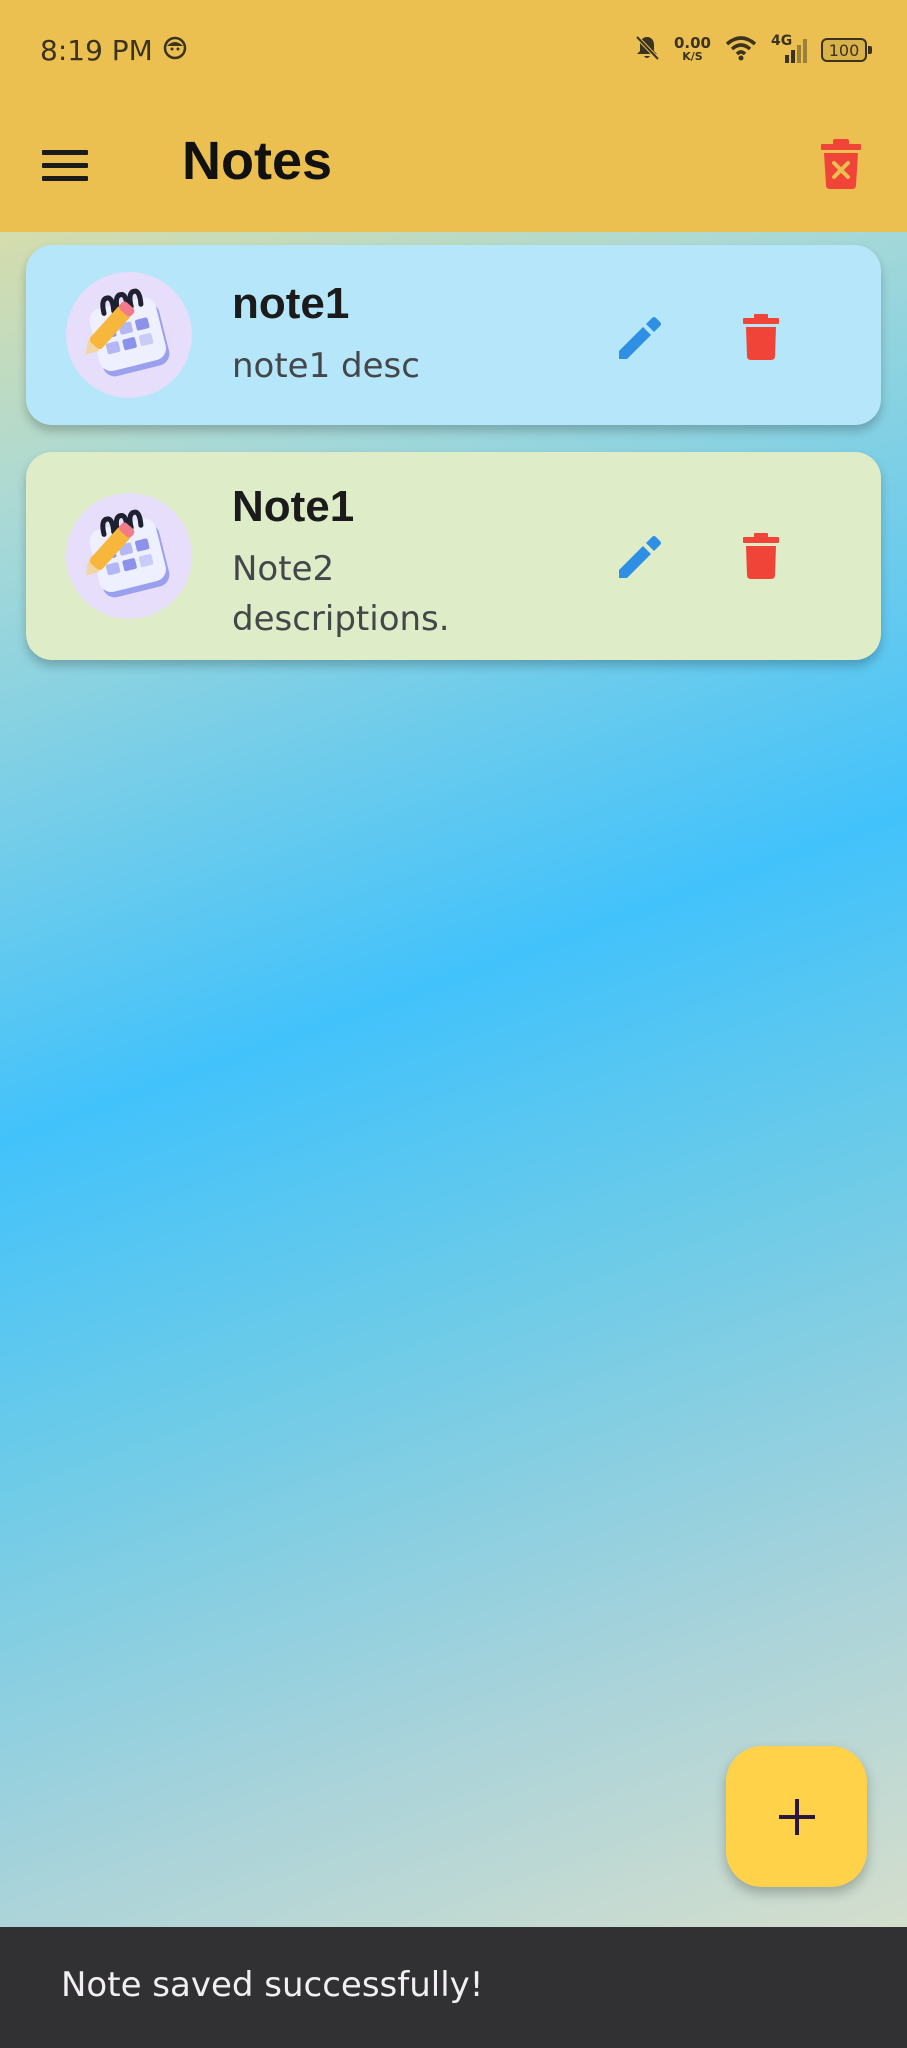  Describe the element at coordinates (741, 50) in the screenshot. I see `wifi-icon` at that location.